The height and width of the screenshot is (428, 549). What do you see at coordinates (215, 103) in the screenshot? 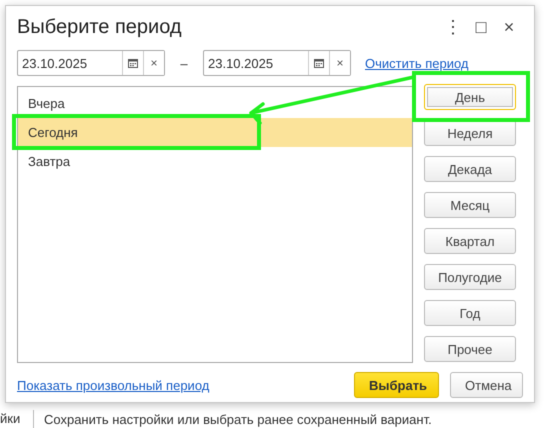
I see `list-item: Вчера` at bounding box center [215, 103].